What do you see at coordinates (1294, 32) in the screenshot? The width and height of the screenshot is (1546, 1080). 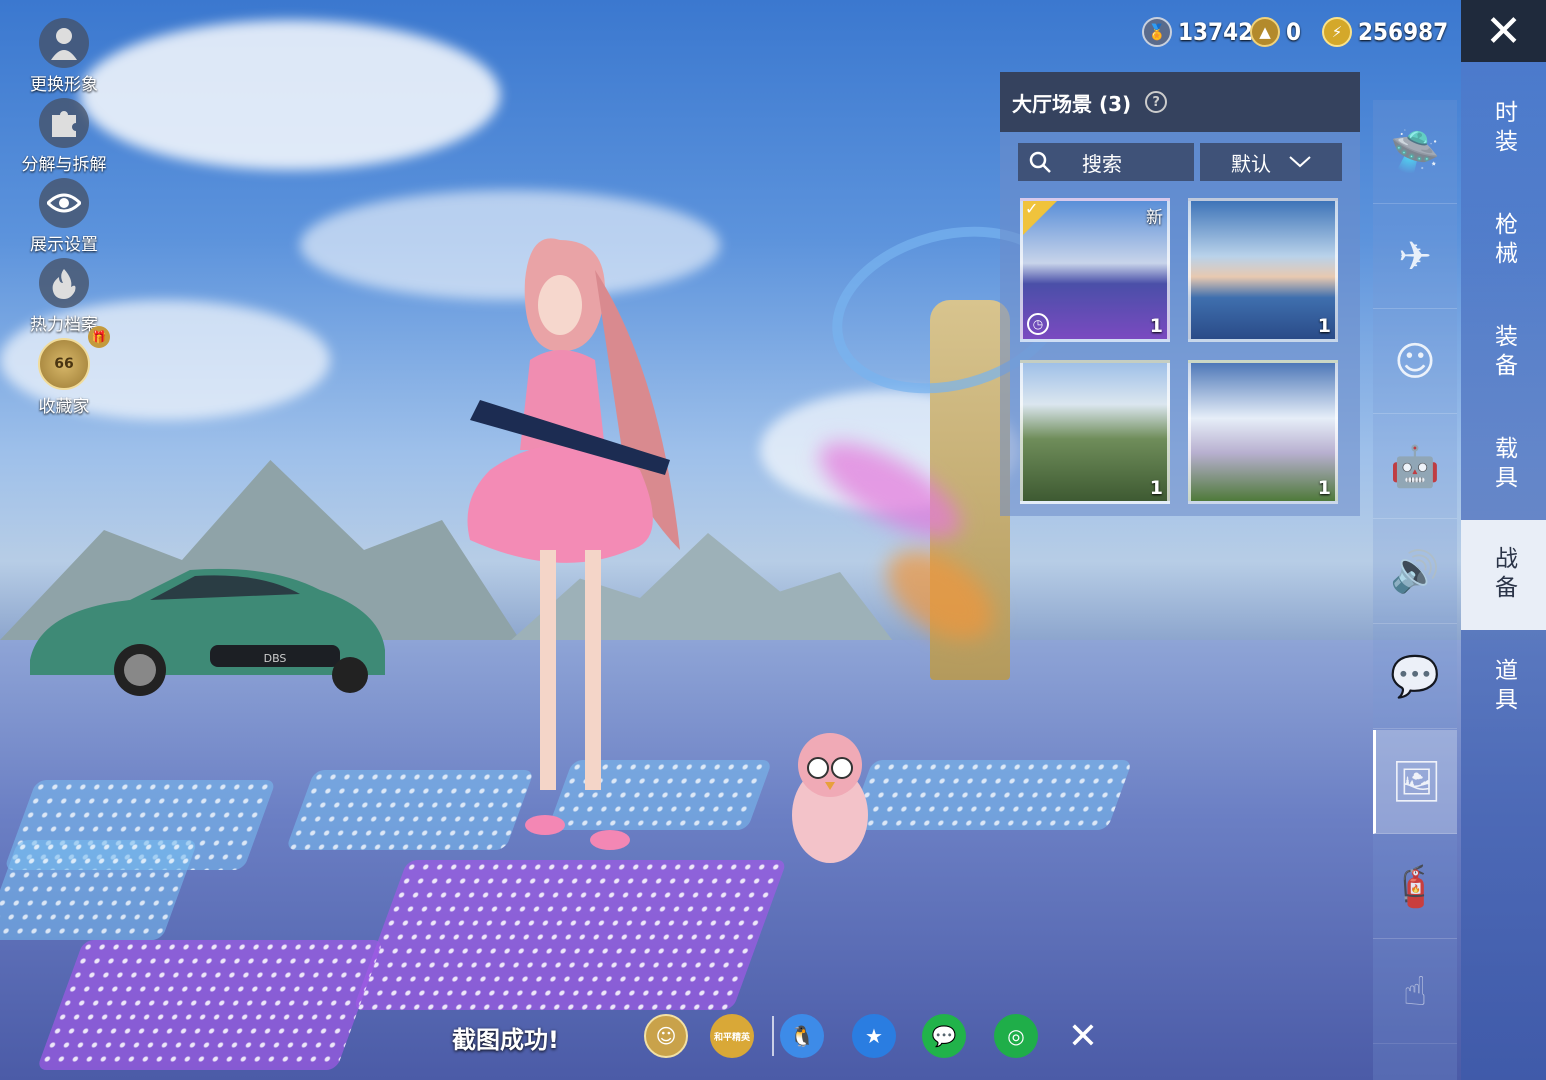 I see `token-count: 0` at bounding box center [1294, 32].